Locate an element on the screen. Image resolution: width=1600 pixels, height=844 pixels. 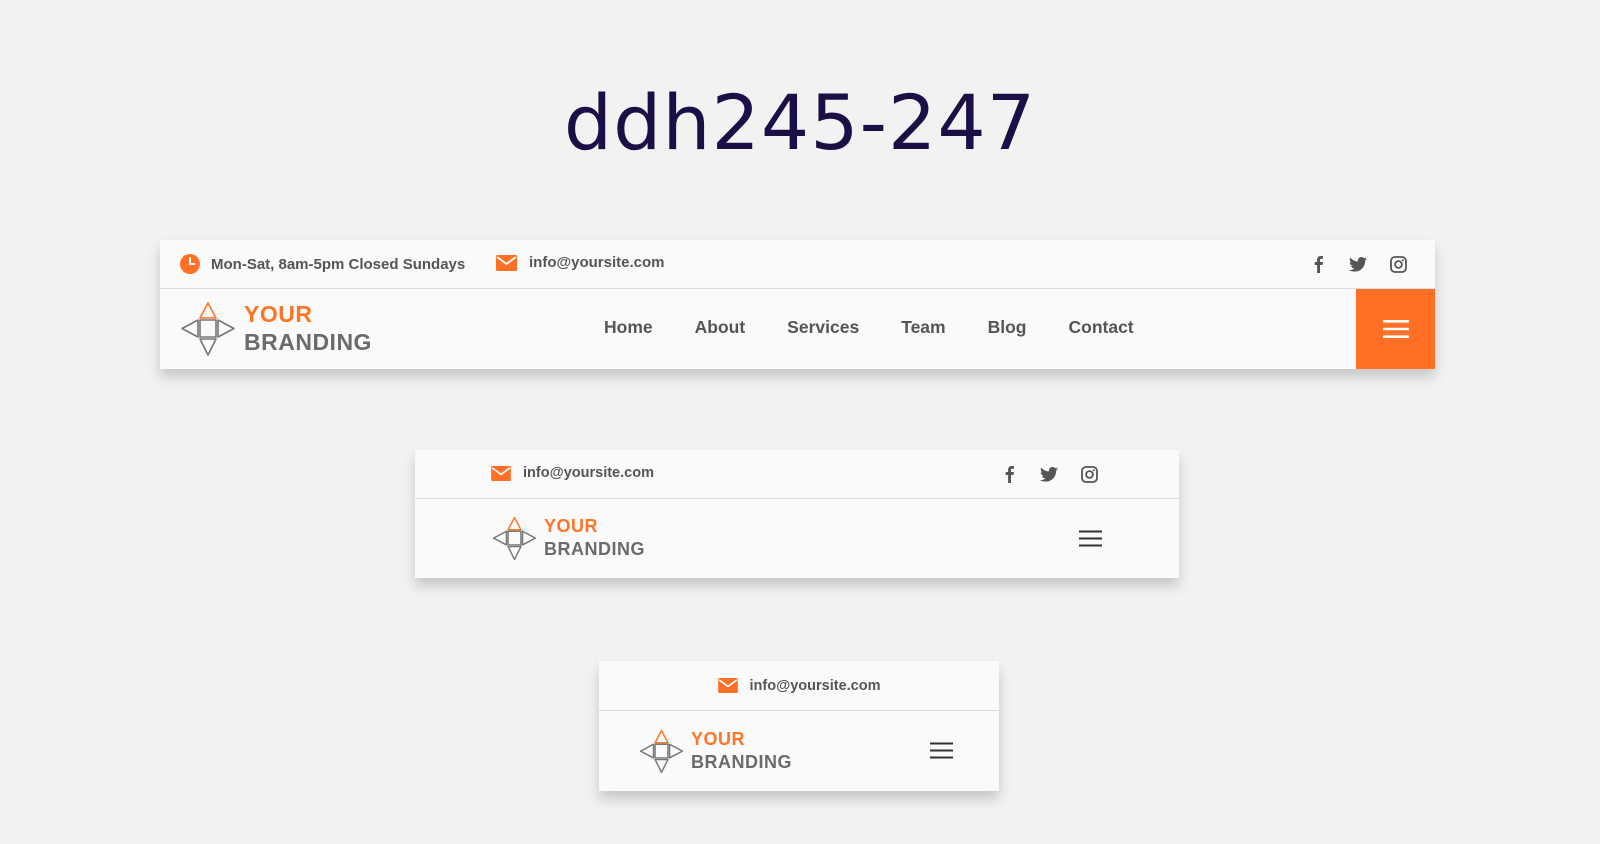
nav-contact: Contact is located at coordinates (1101, 327).